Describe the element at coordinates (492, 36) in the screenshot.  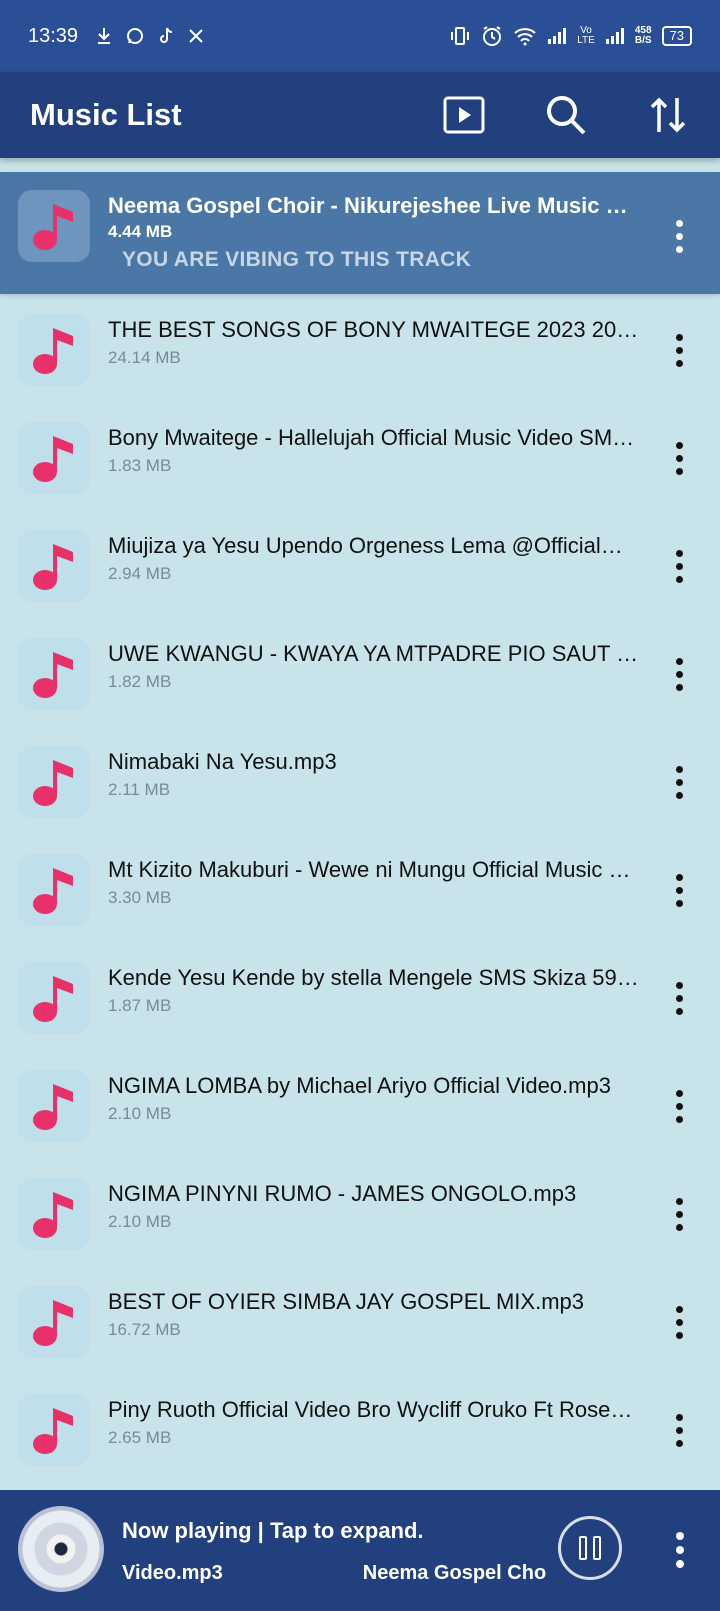
I see `alarm-icon` at that location.